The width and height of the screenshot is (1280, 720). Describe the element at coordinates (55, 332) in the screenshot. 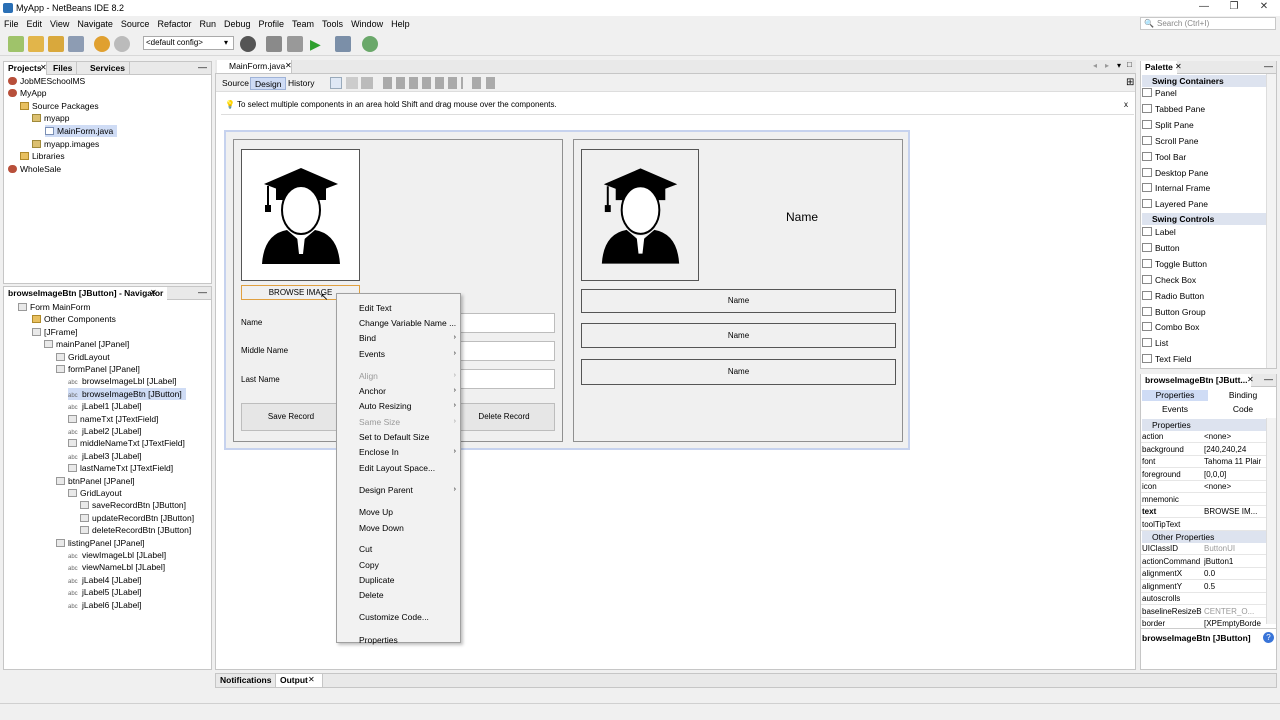

I see `navigator-node: [JFrame]` at that location.